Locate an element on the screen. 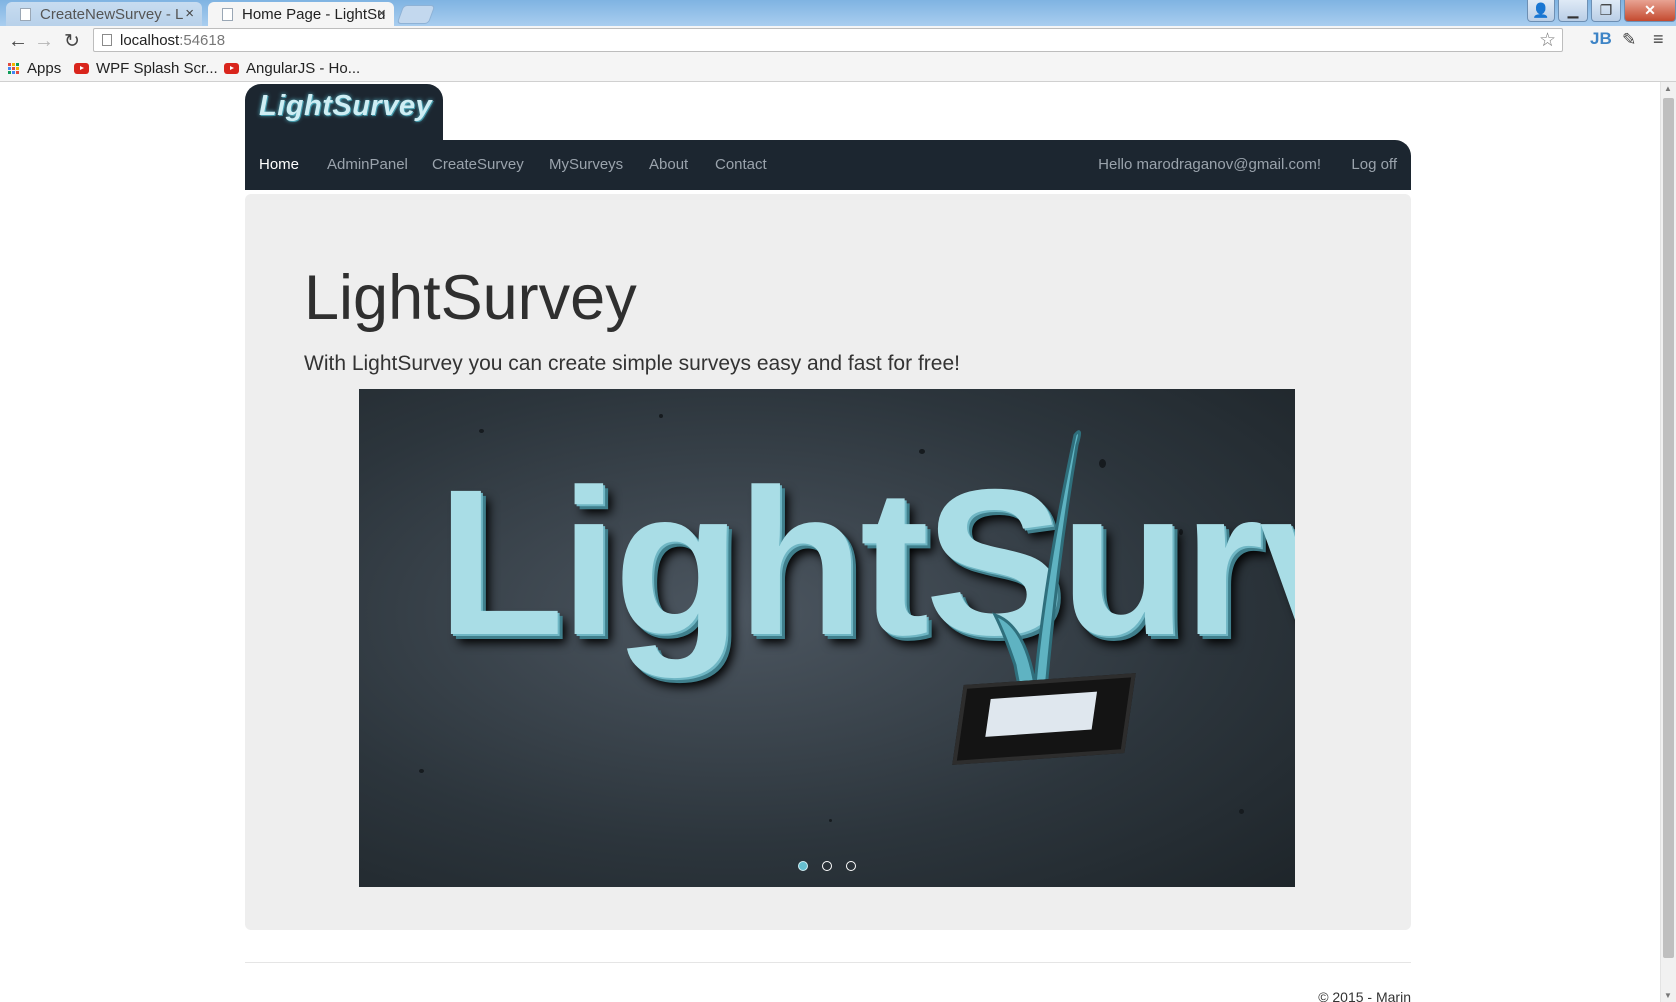 The height and width of the screenshot is (1002, 1676). restore-button: ❐ is located at coordinates (1606, 11).